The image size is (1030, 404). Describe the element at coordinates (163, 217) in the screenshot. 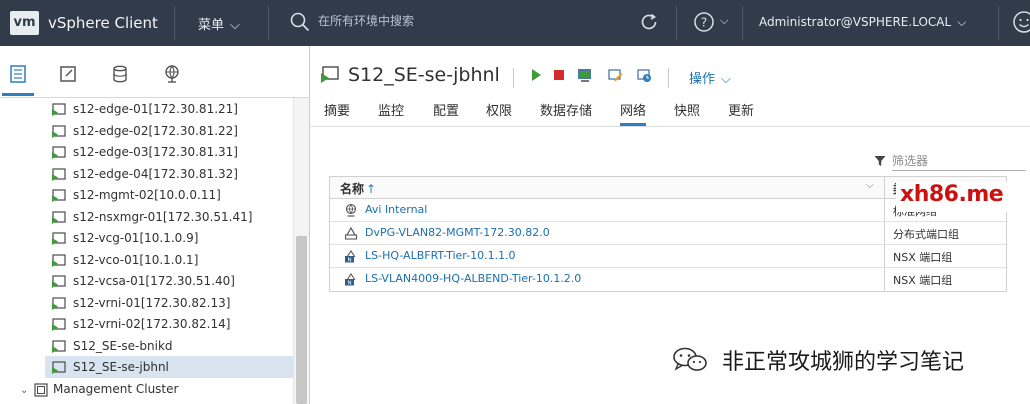

I see `tree-item-label: s12-nsxmgr-01[172.30.51.41]` at that location.